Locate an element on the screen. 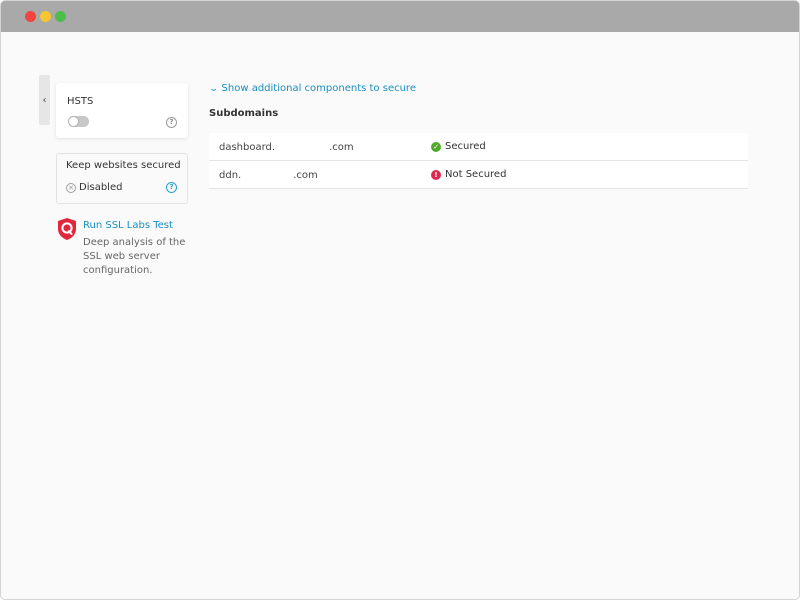  maximize-window-button is located at coordinates (60, 16).